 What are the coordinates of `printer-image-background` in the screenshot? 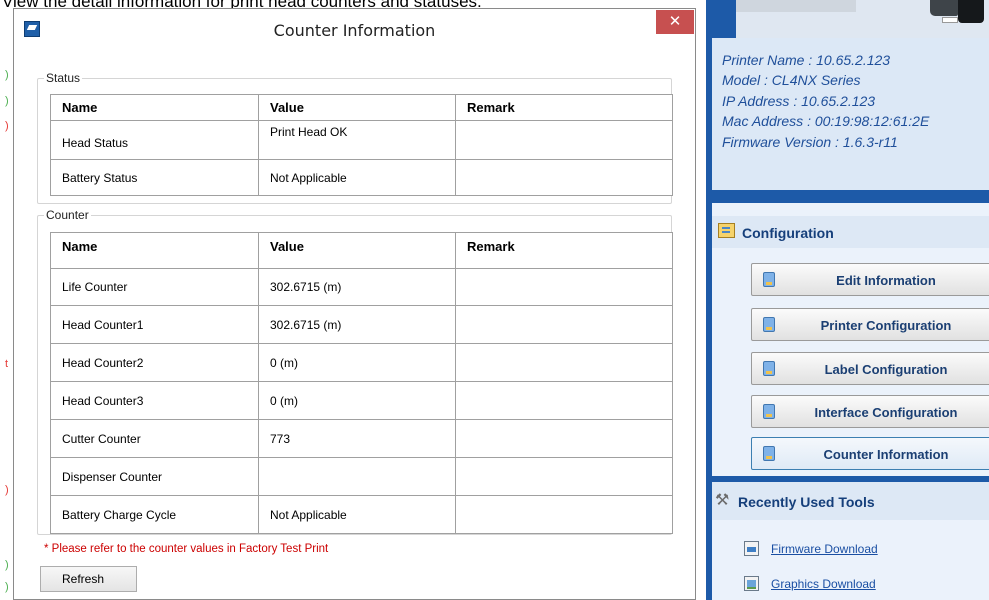 It's located at (796, 6).